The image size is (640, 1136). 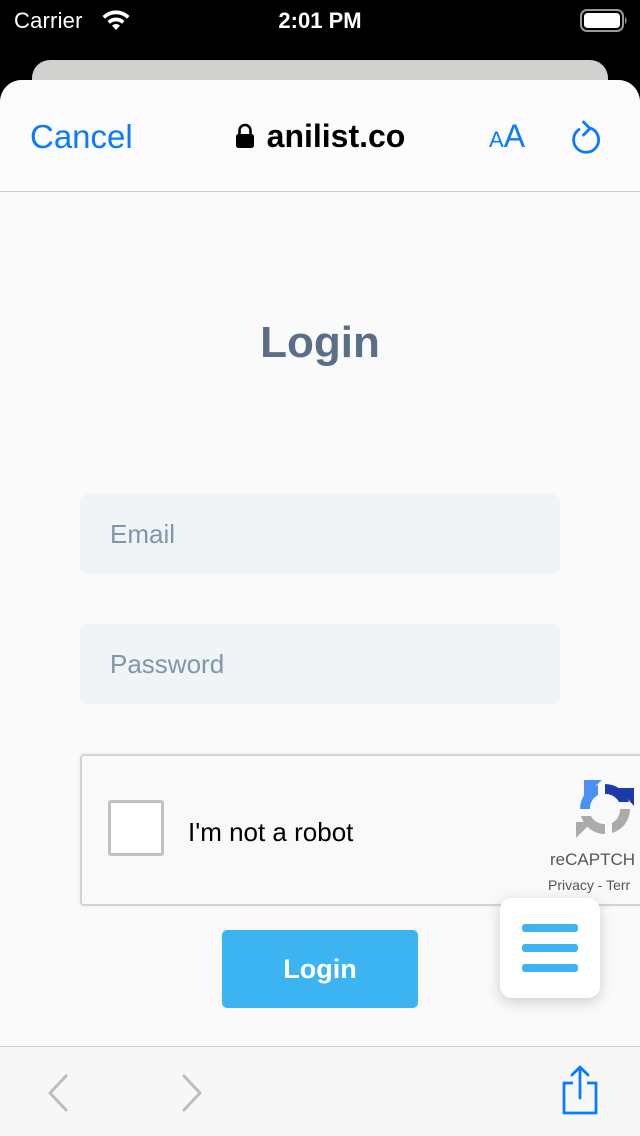 What do you see at coordinates (320, 969) in the screenshot?
I see `login-button: Login` at bounding box center [320, 969].